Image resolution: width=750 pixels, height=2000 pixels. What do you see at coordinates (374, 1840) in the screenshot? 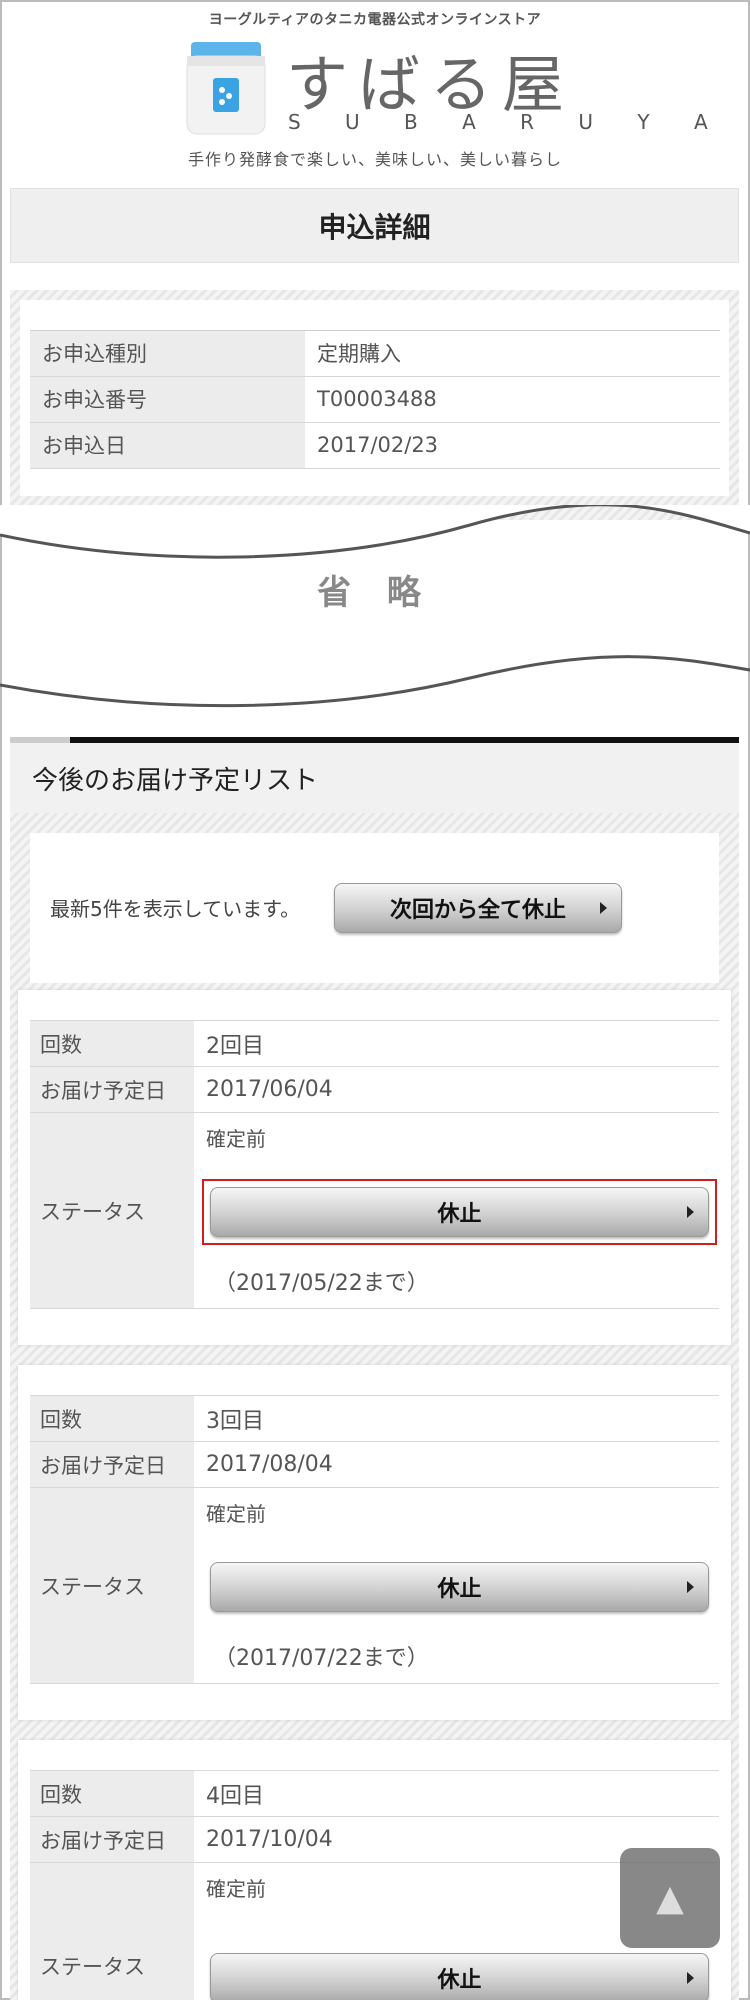
I see `delivery-date-row: お届け予定日 2017/10/04` at bounding box center [374, 1840].